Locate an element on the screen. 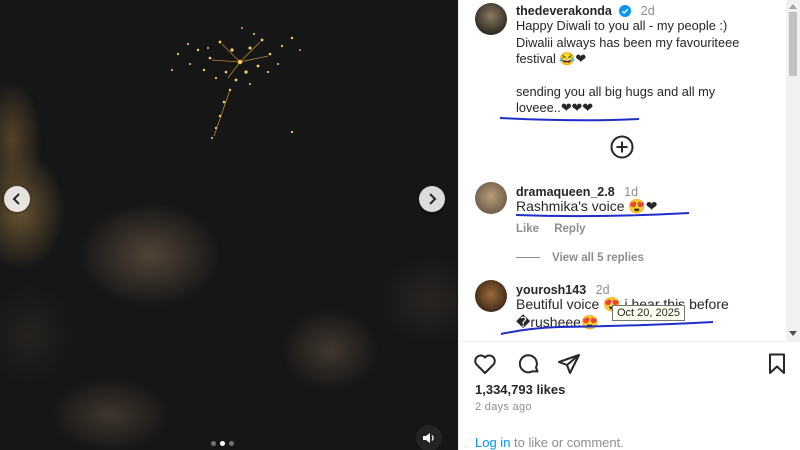 The height and width of the screenshot is (450, 800). scroll-down-arrow-icon is located at coordinates (793, 333).